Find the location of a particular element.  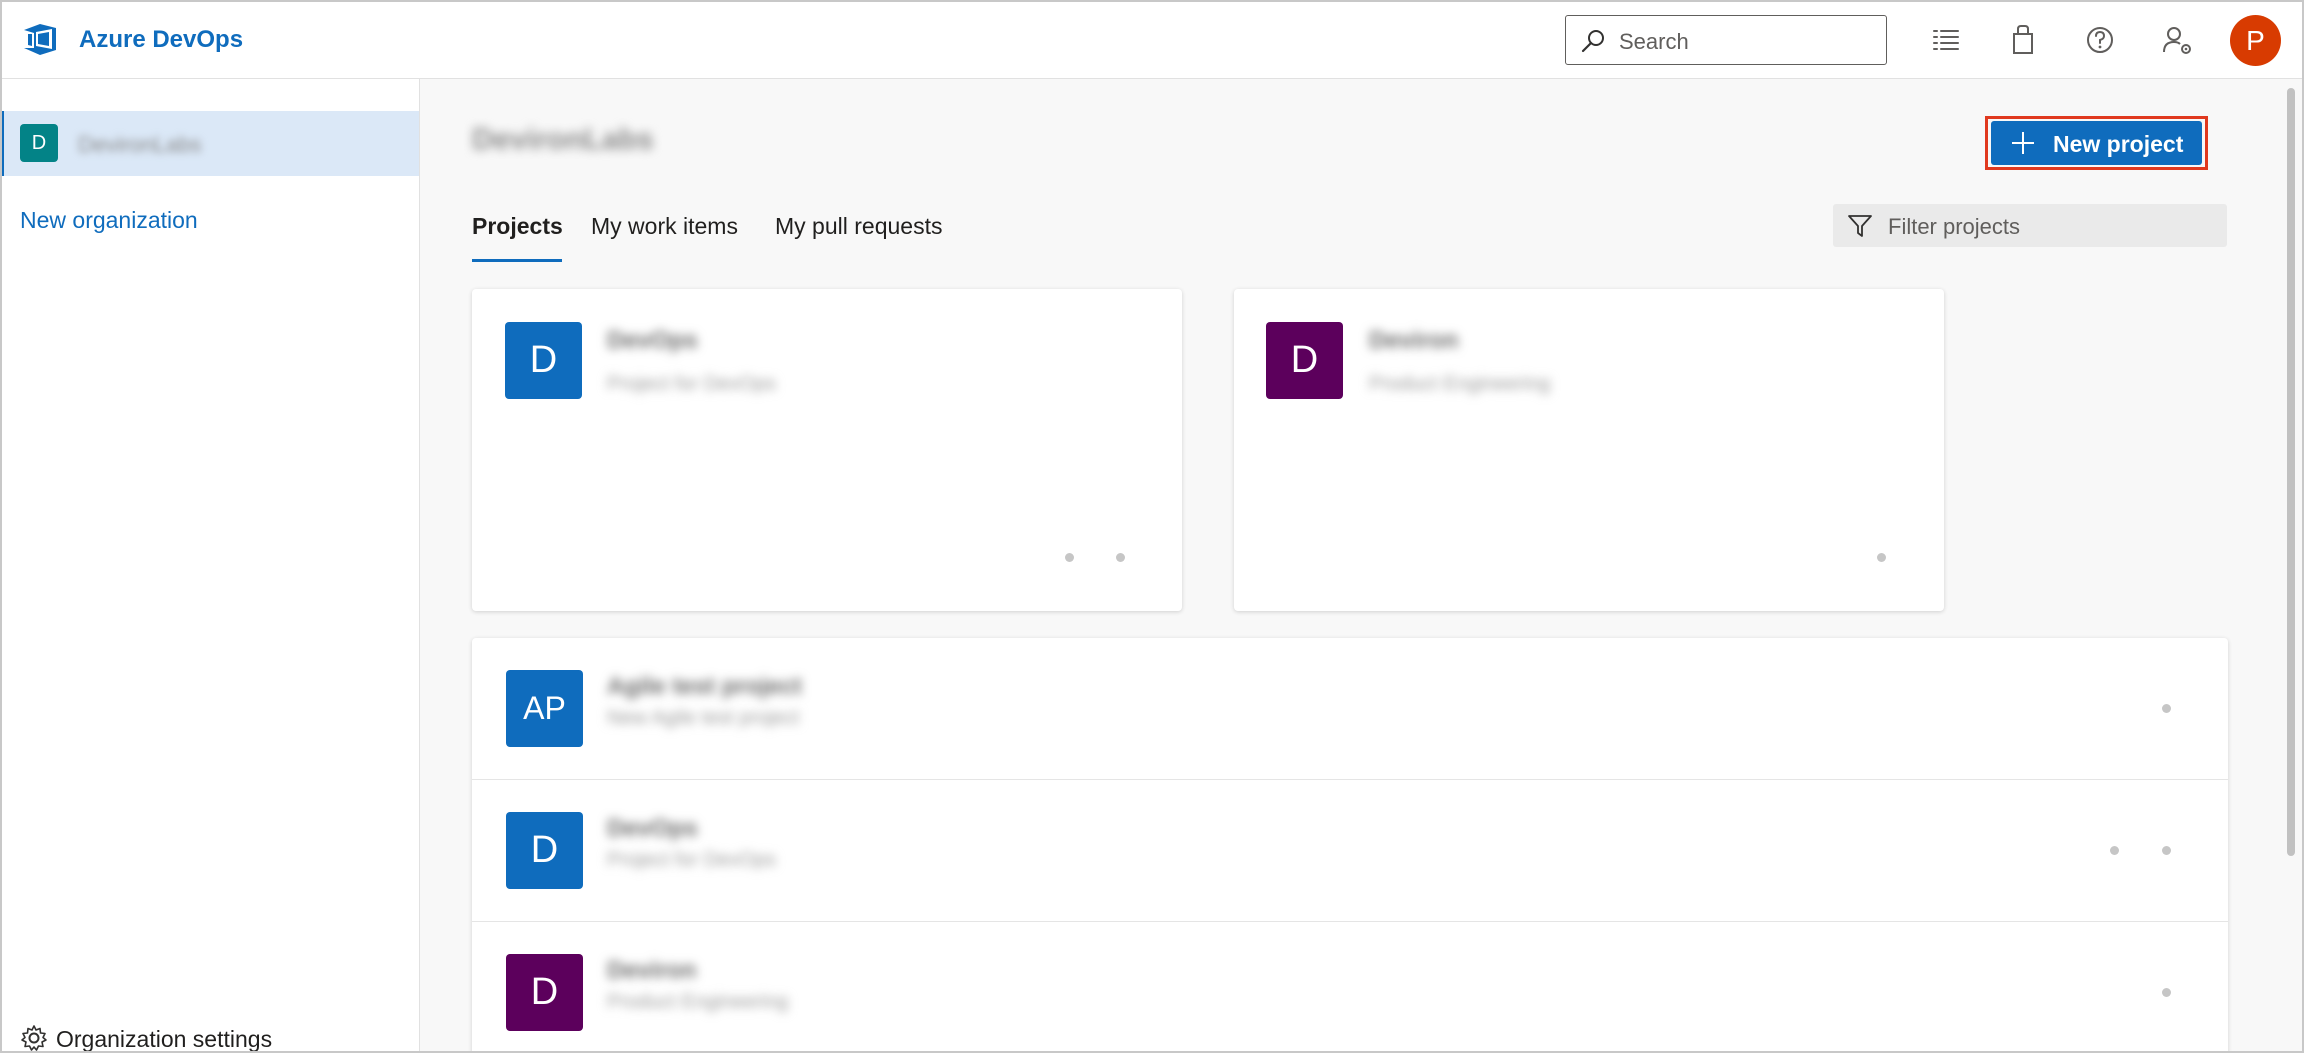

scrollbar is located at coordinates (2291, 472).